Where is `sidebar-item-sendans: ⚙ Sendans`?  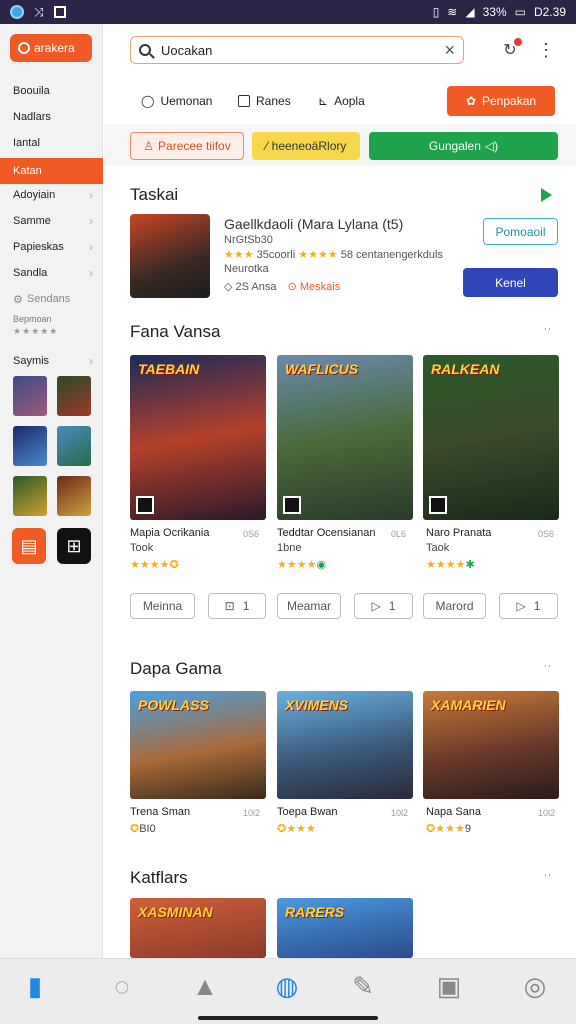 sidebar-item-sendans: ⚙ Sendans is located at coordinates (51, 299).